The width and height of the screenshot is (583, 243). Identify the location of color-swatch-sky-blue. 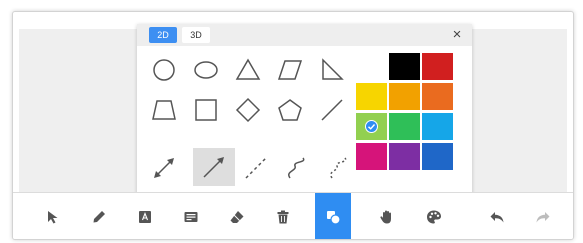
(437, 126).